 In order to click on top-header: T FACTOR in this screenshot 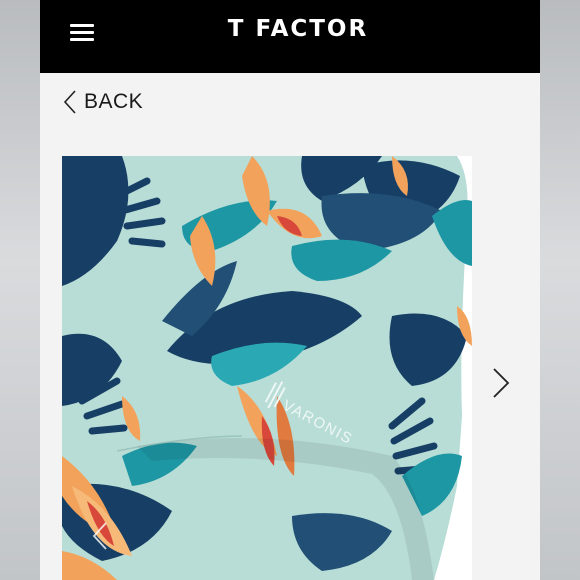, I will do `click(290, 36)`.